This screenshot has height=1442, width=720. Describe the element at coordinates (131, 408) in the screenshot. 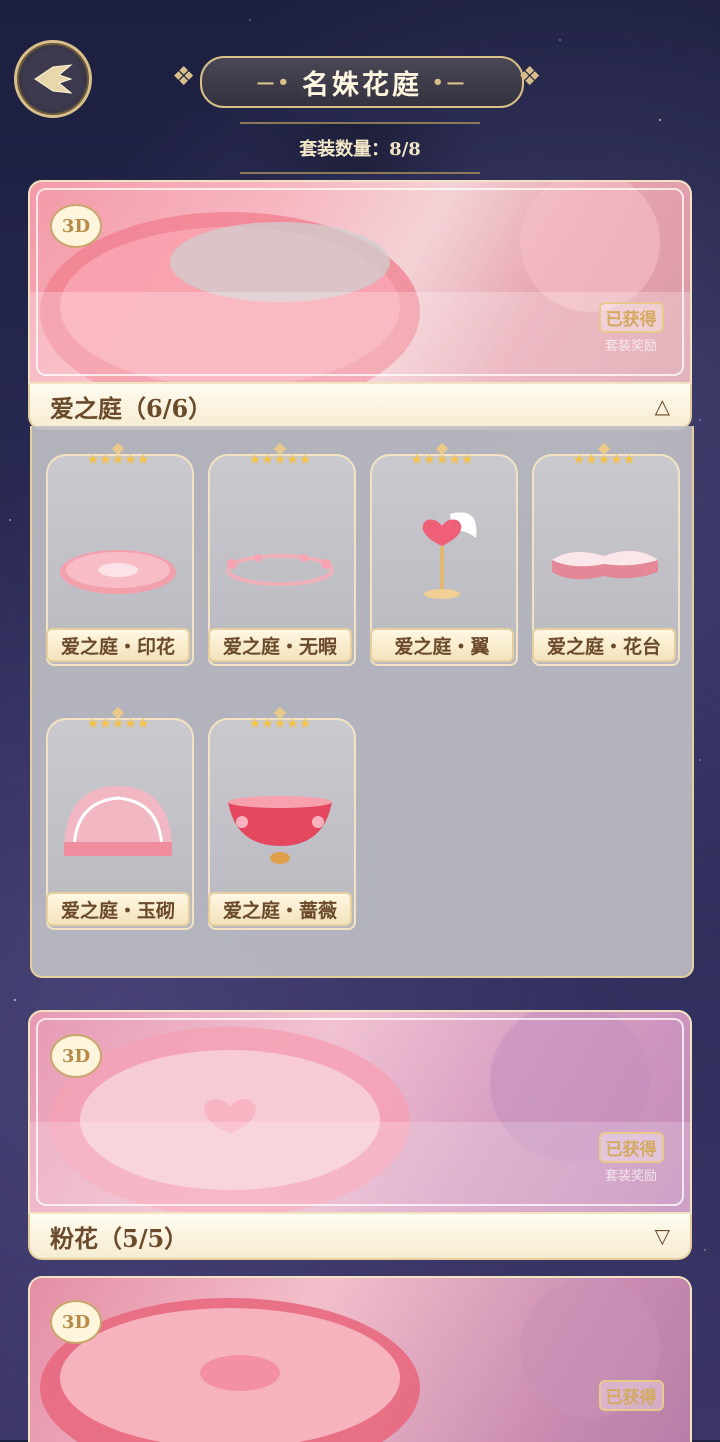

I see `set-name: 爱之庭（6/6）` at that location.